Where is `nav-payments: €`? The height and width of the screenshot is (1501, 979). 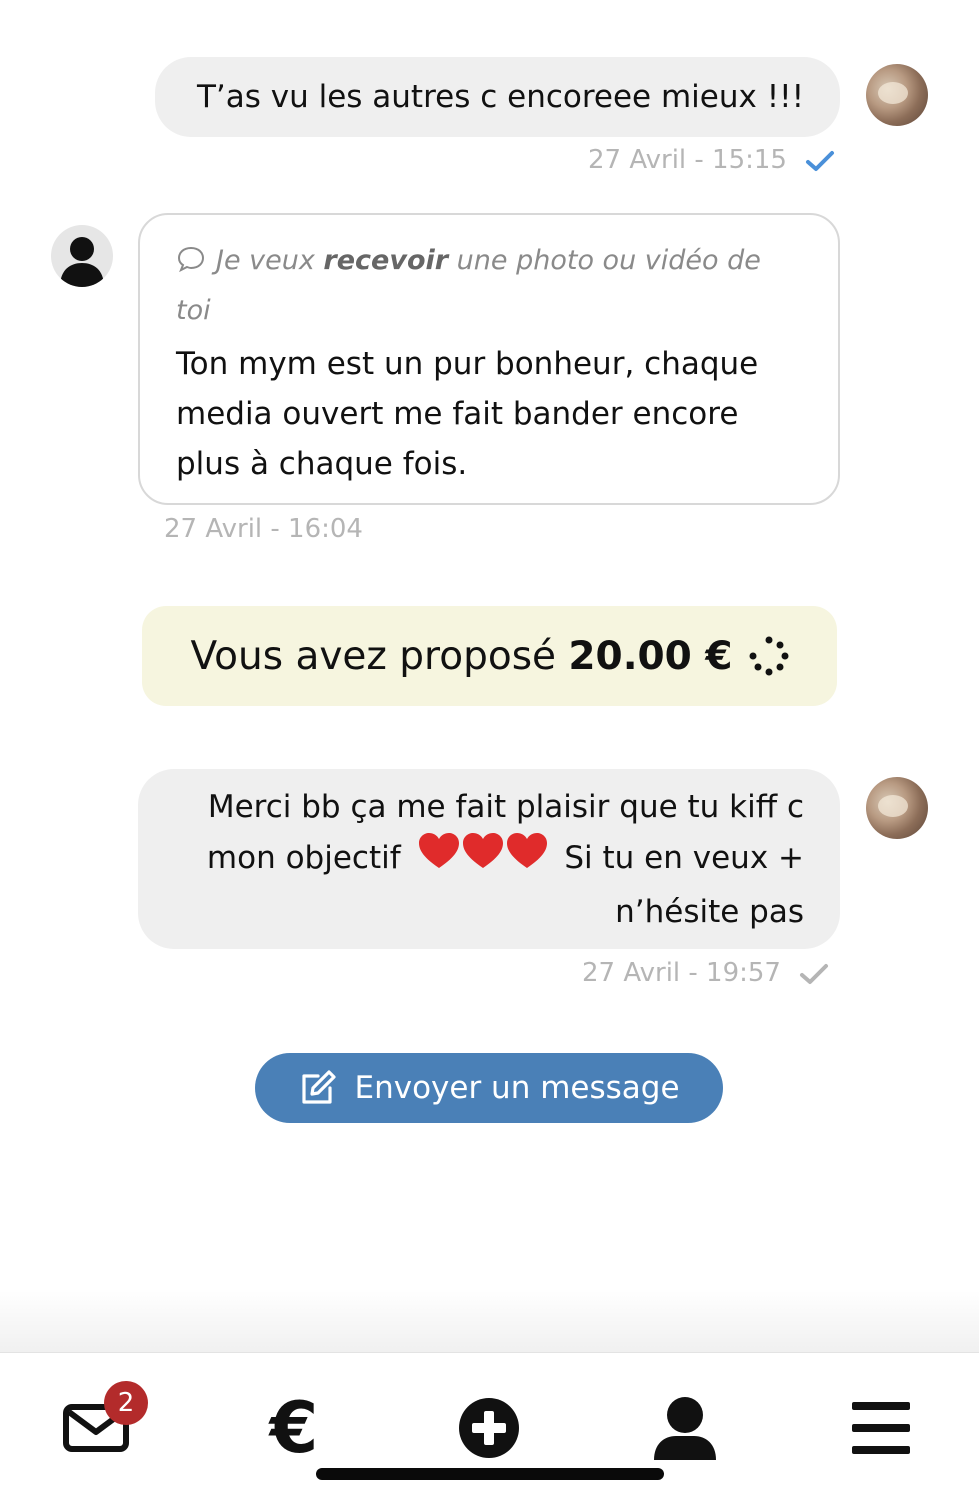 nav-payments: € is located at coordinates (294, 1428).